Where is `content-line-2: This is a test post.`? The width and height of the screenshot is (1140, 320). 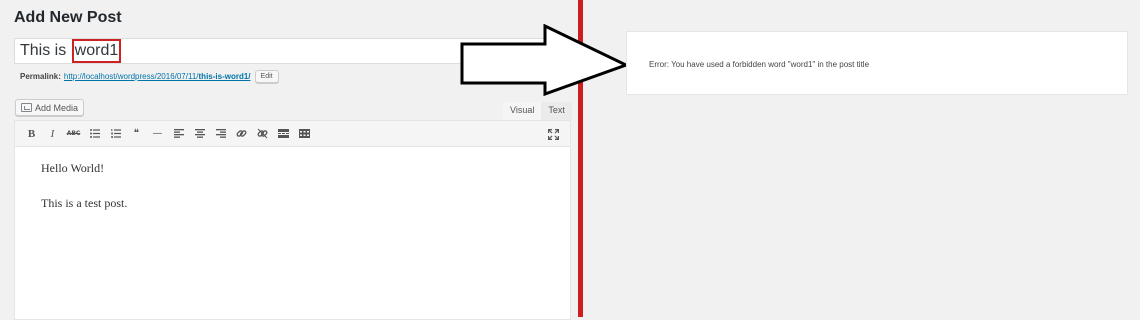 content-line-2: This is a test post. is located at coordinates (84, 203).